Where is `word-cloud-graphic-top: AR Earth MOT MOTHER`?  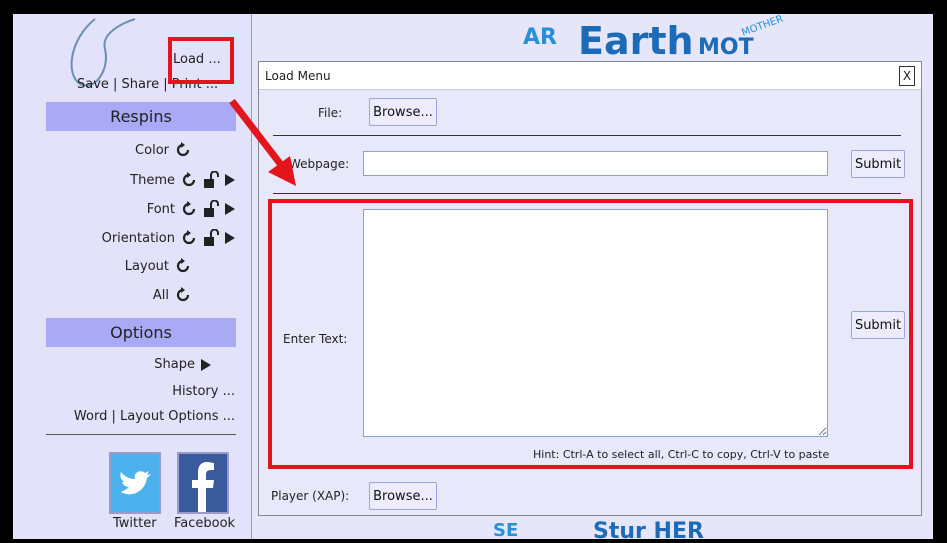 word-cloud-graphic-top: AR Earth MOT MOTHER is located at coordinates (654, 37).